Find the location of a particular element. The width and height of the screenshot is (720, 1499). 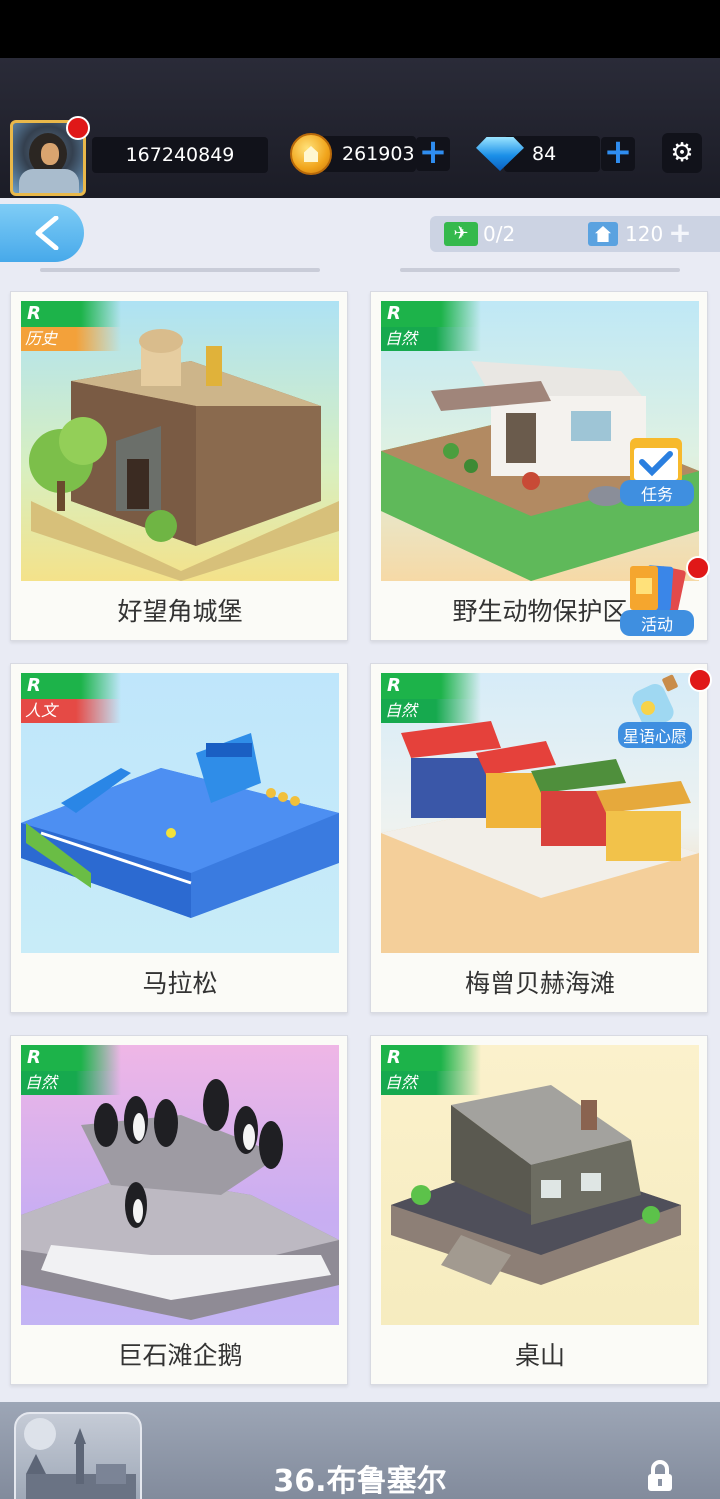

gear-icon: ⚙ is located at coordinates (682, 153).